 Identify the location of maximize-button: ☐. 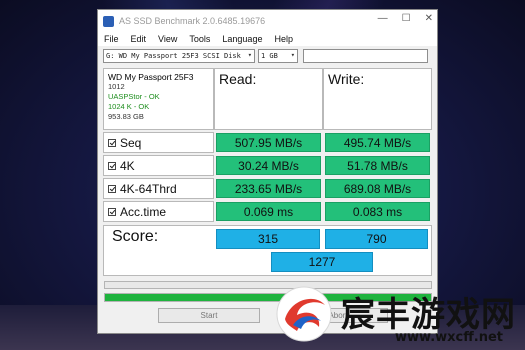
(406, 18).